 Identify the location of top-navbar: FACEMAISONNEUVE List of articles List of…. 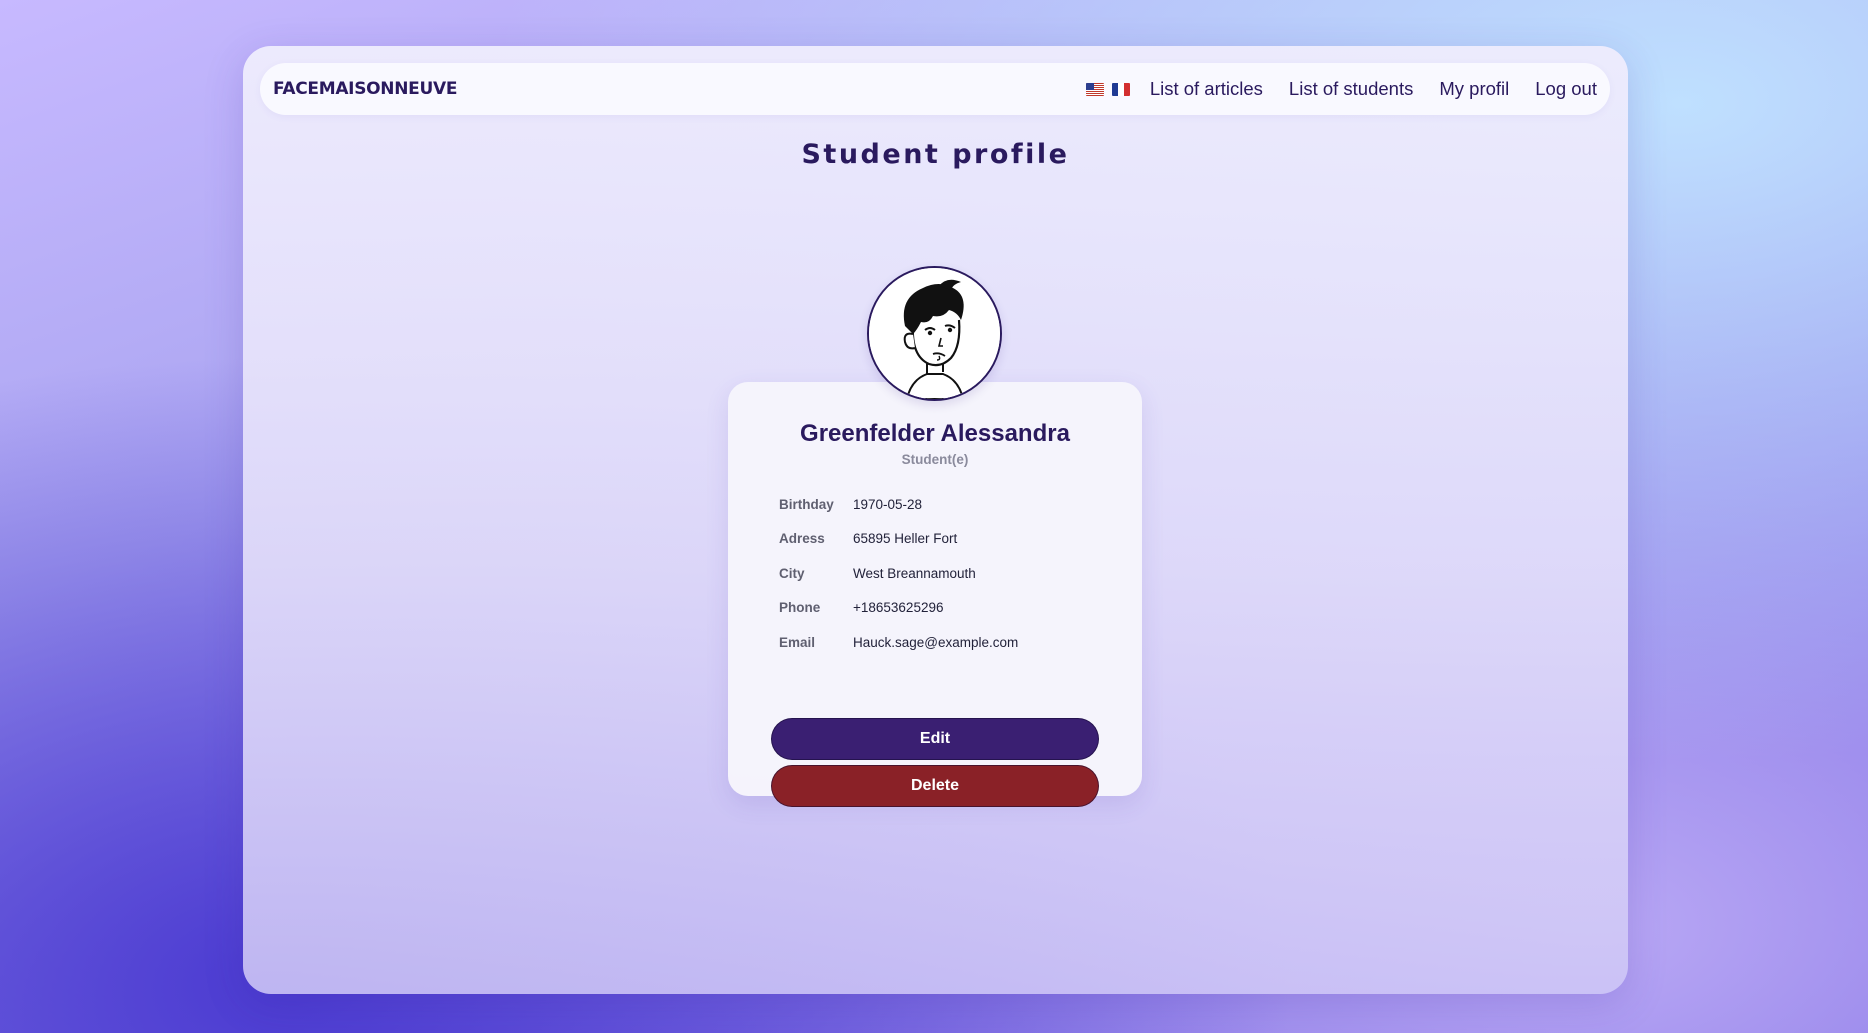
(935, 89).